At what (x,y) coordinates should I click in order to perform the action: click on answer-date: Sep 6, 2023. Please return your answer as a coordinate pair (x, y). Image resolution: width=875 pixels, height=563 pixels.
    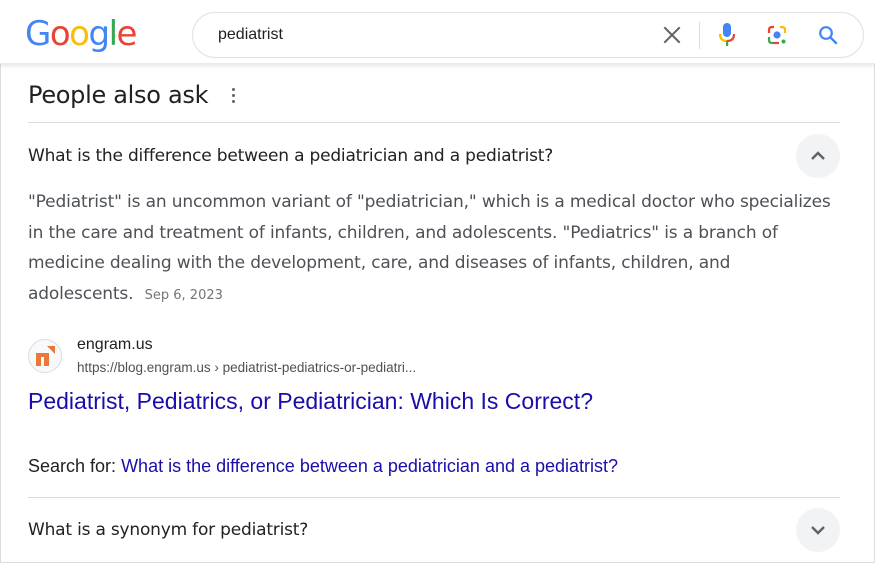
    Looking at the image, I should click on (183, 295).